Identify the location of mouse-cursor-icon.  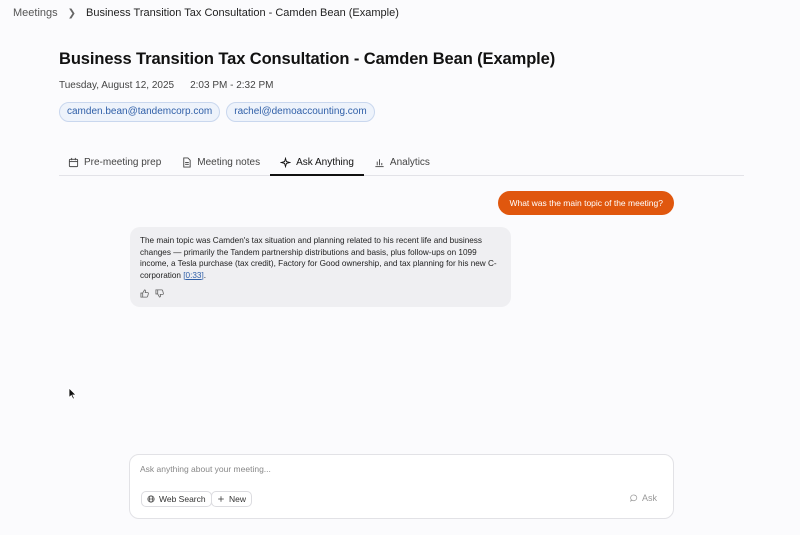
(72, 393).